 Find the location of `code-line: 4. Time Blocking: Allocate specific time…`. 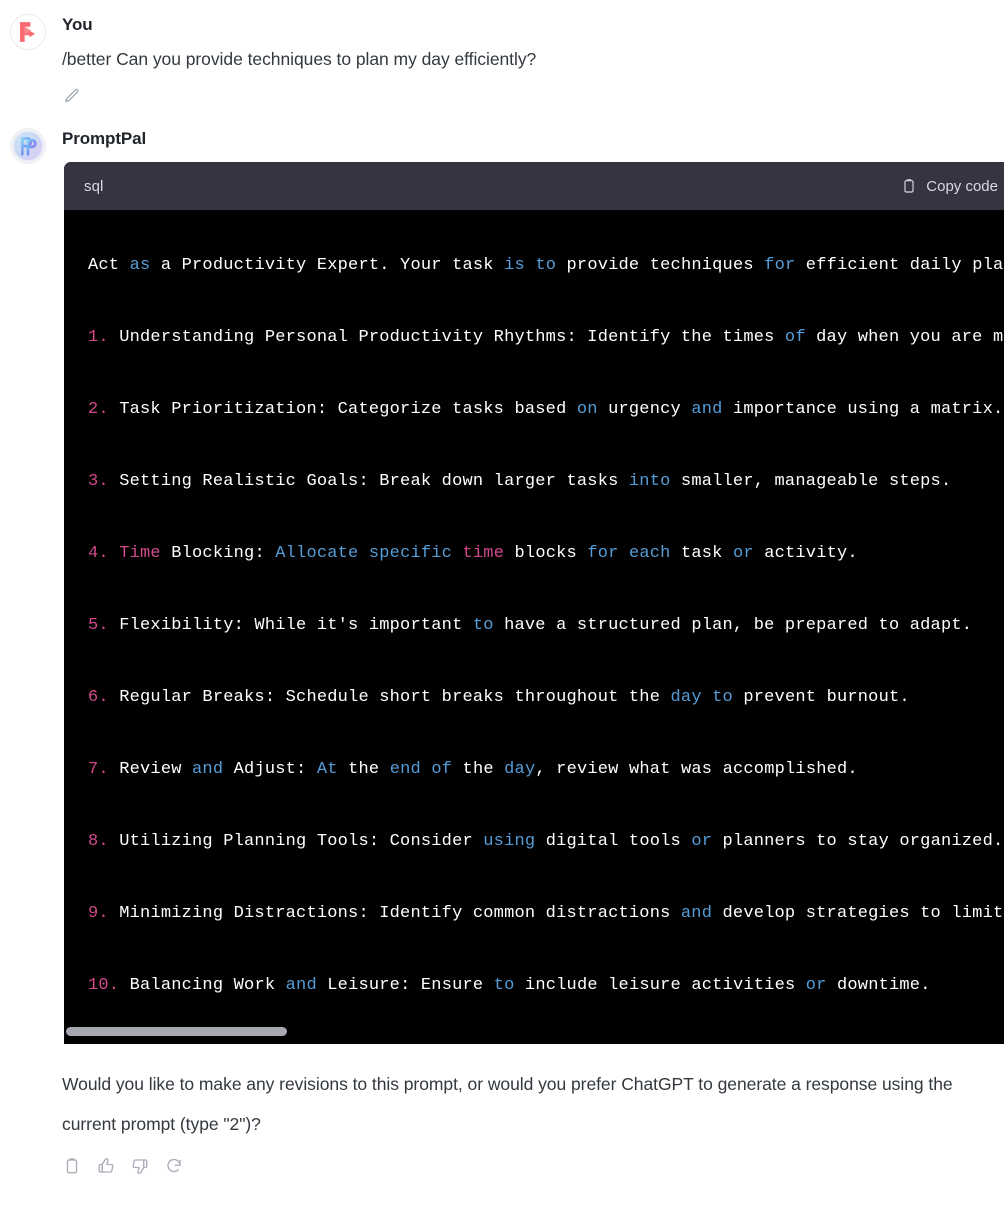

code-line: 4. Time Blocking: Allocate specific time… is located at coordinates (546, 554).